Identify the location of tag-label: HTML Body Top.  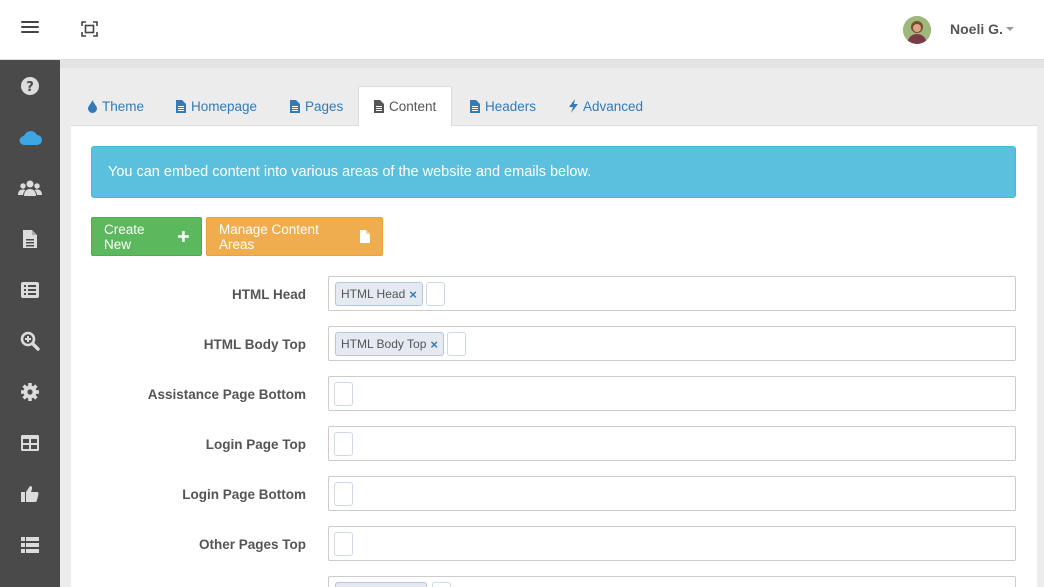
(384, 344).